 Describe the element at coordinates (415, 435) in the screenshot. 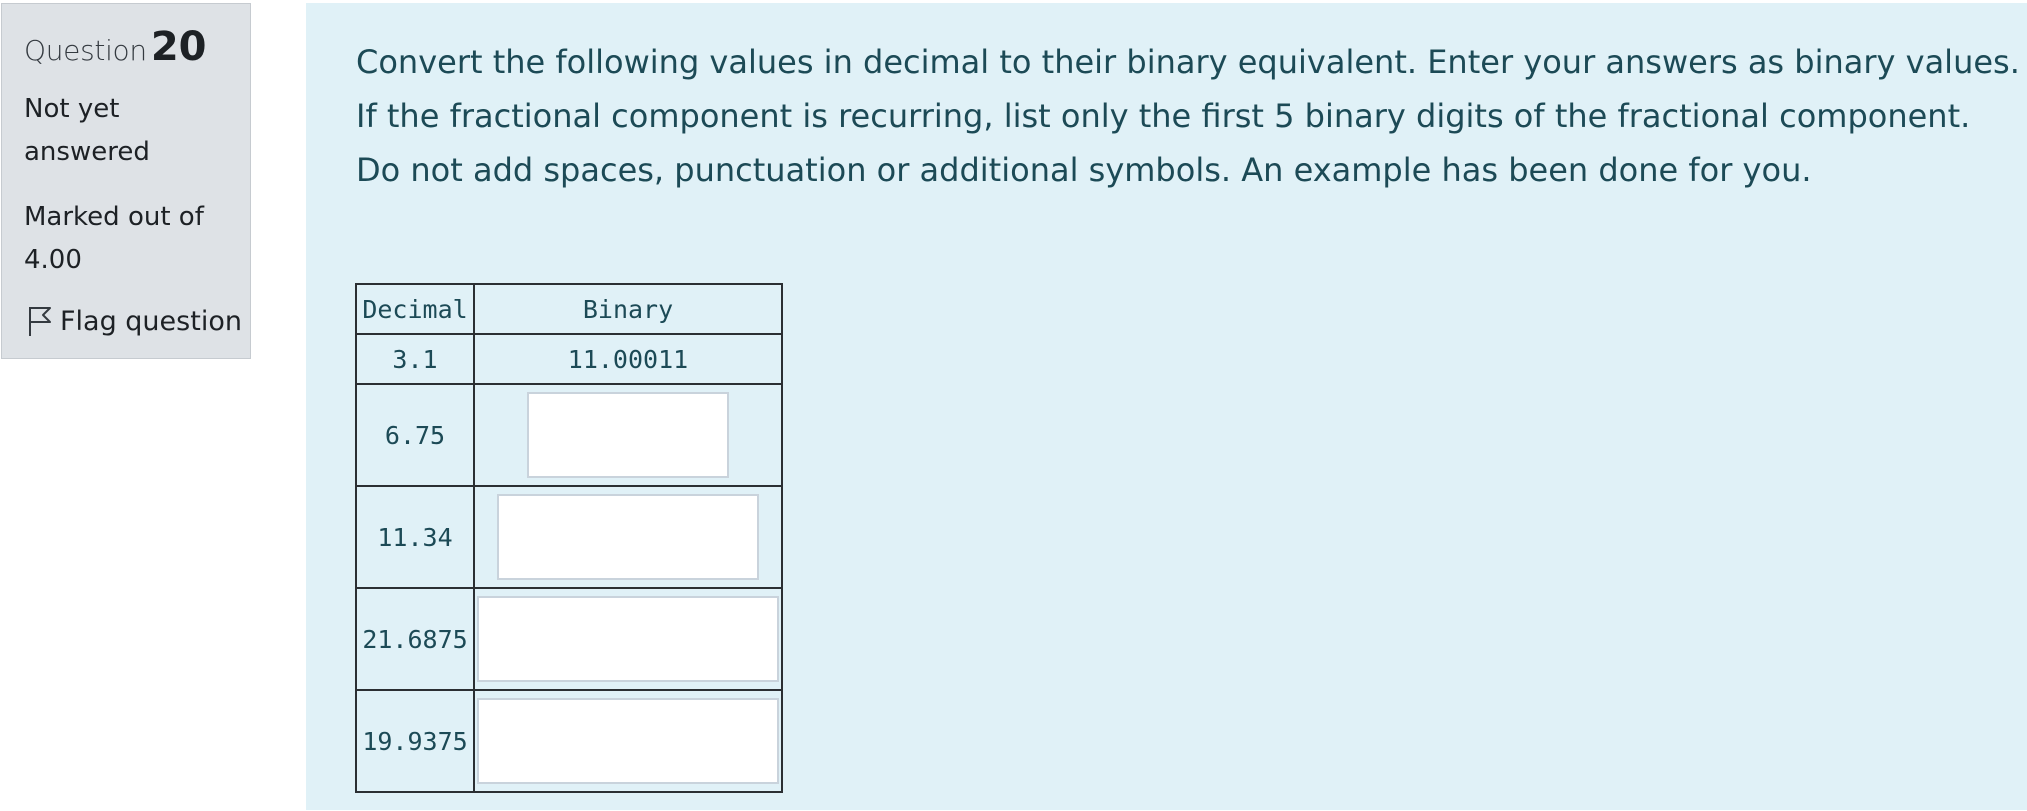

I see `decimal-value: 6.75` at that location.